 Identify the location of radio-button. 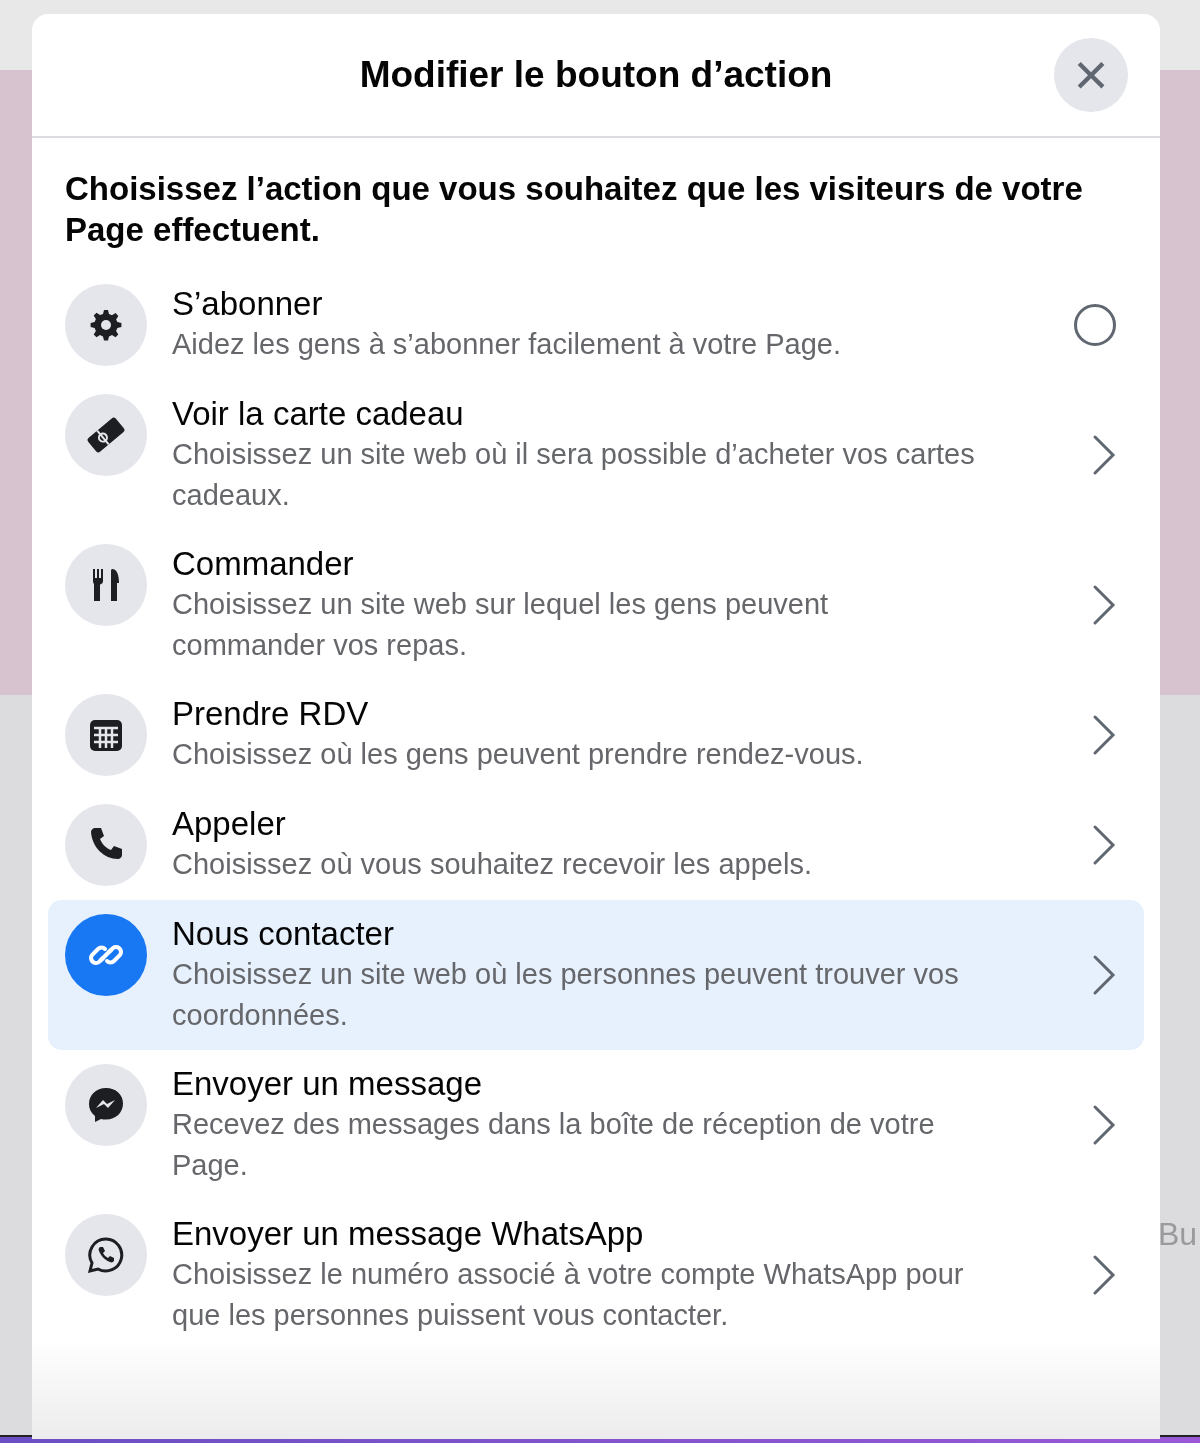
(1095, 325).